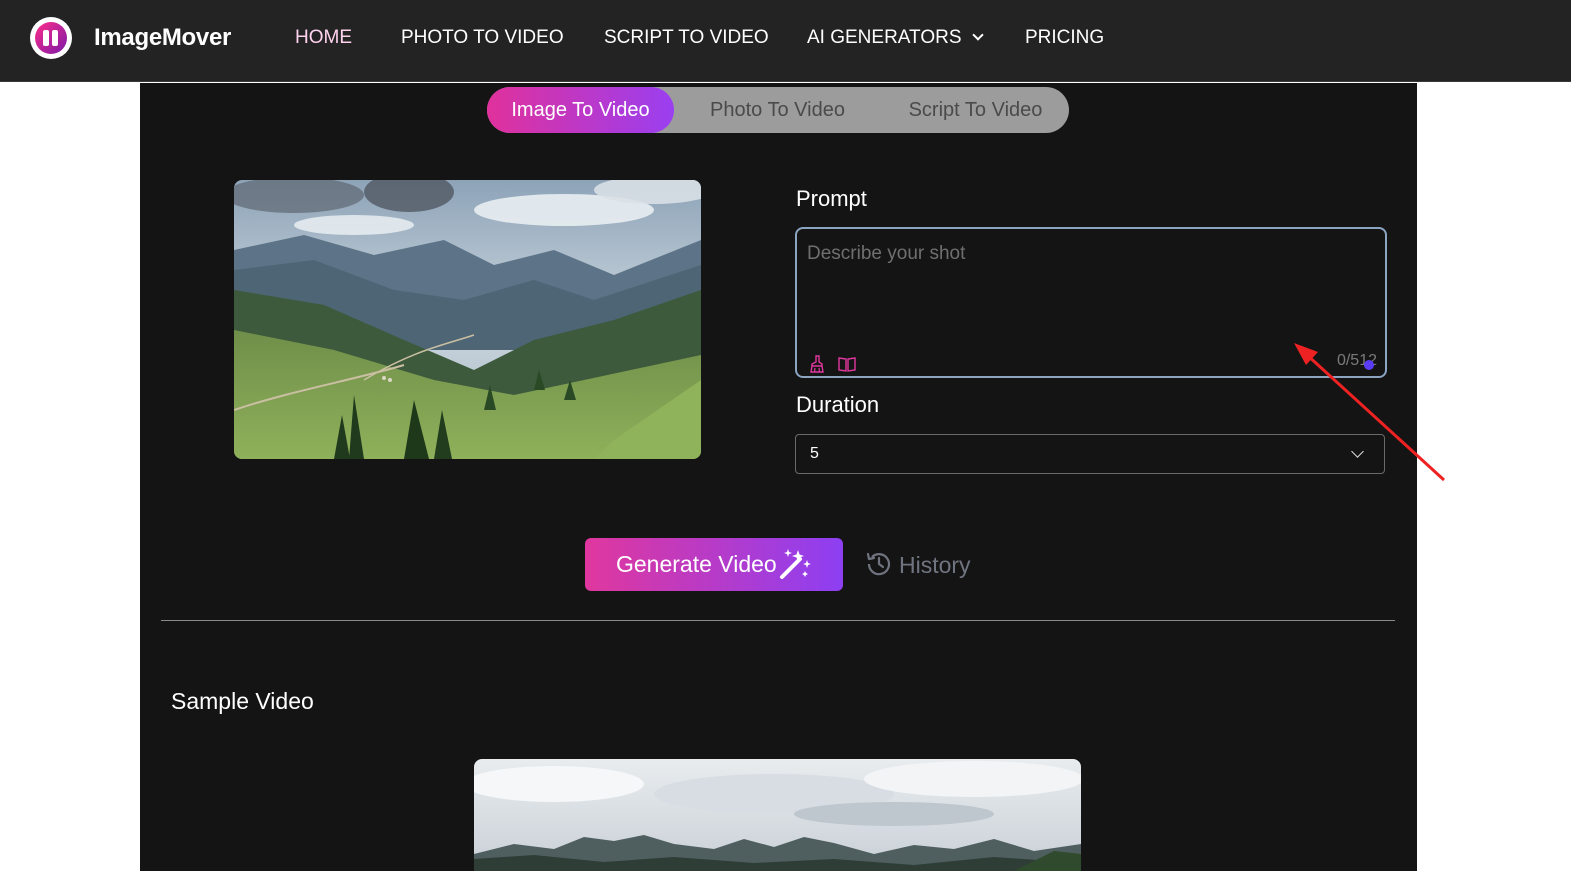 Image resolution: width=1571 pixels, height=871 pixels. Describe the element at coordinates (831, 198) in the screenshot. I see `prompt-label: Prompt` at that location.